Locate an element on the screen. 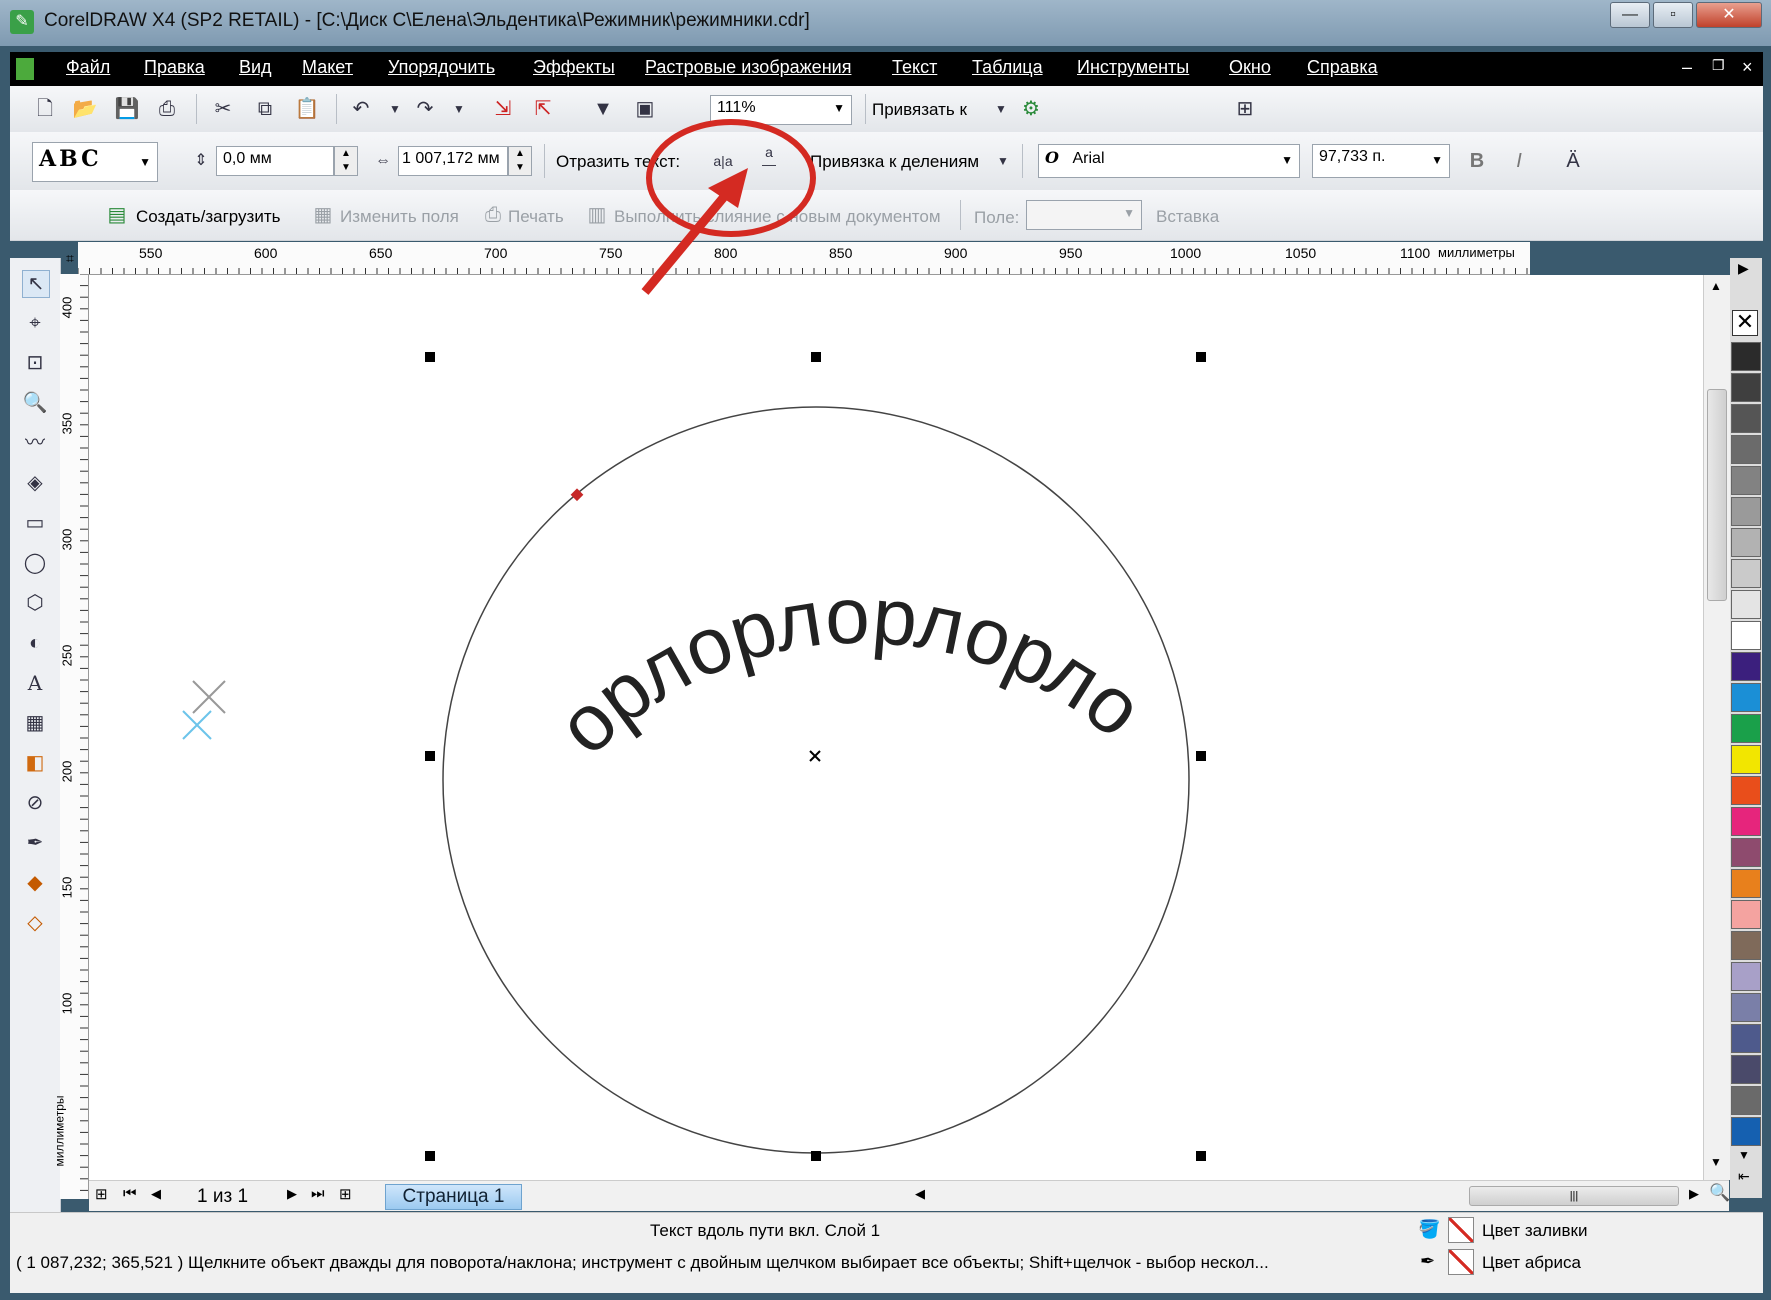 This screenshot has width=1771, height=1300. redo-icon: ↷ is located at coordinates (425, 109).